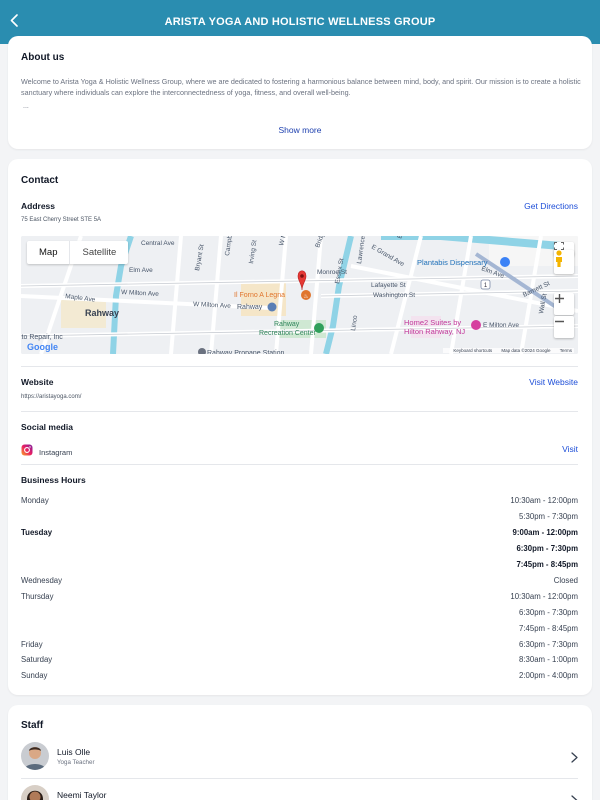  I want to click on hours-day: Thursday, so click(37, 596).